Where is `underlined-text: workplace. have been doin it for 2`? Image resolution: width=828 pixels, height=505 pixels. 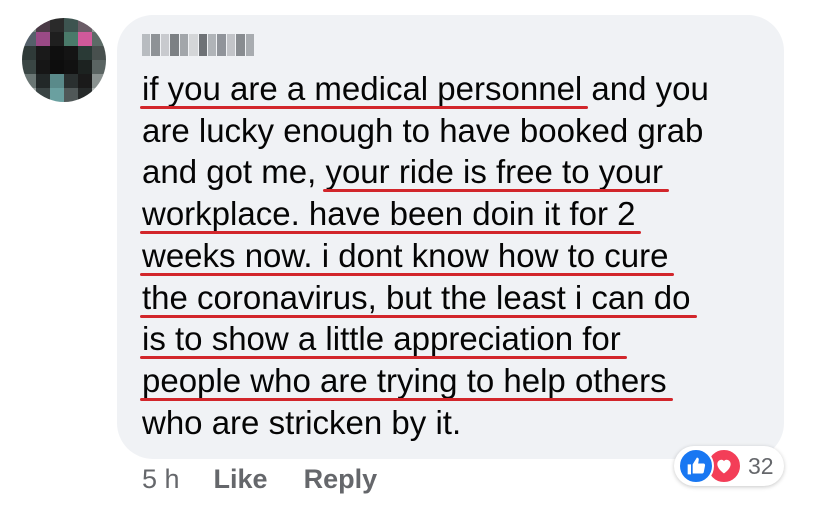
underlined-text: workplace. have been doin it for 2 is located at coordinates (389, 214).